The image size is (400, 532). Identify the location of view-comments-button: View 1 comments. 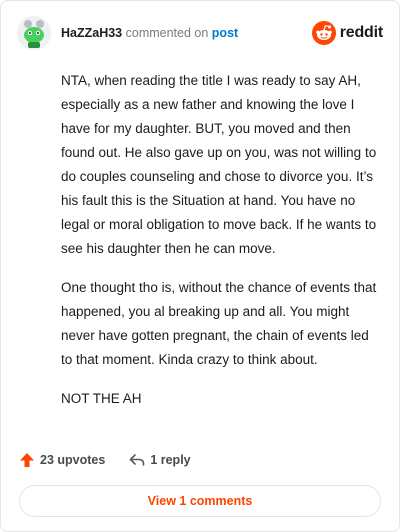
(200, 501).